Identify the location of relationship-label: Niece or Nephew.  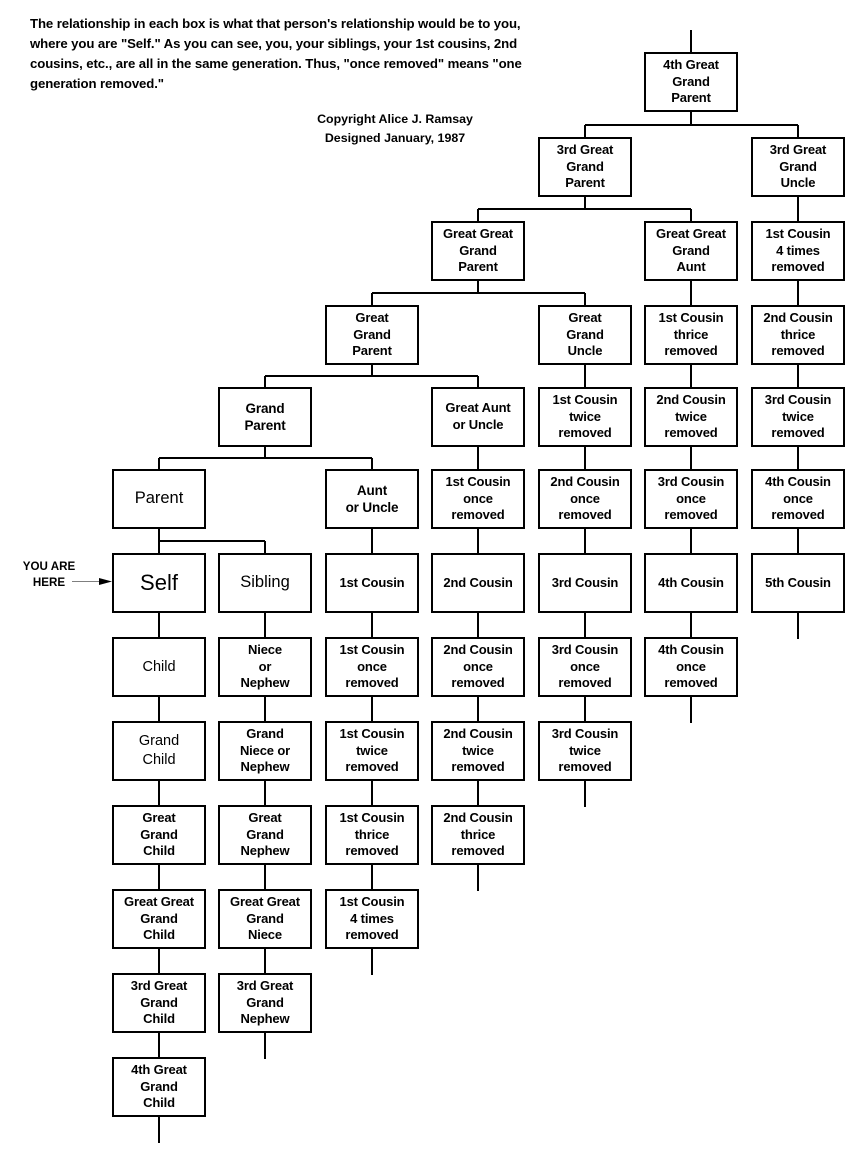
(265, 666).